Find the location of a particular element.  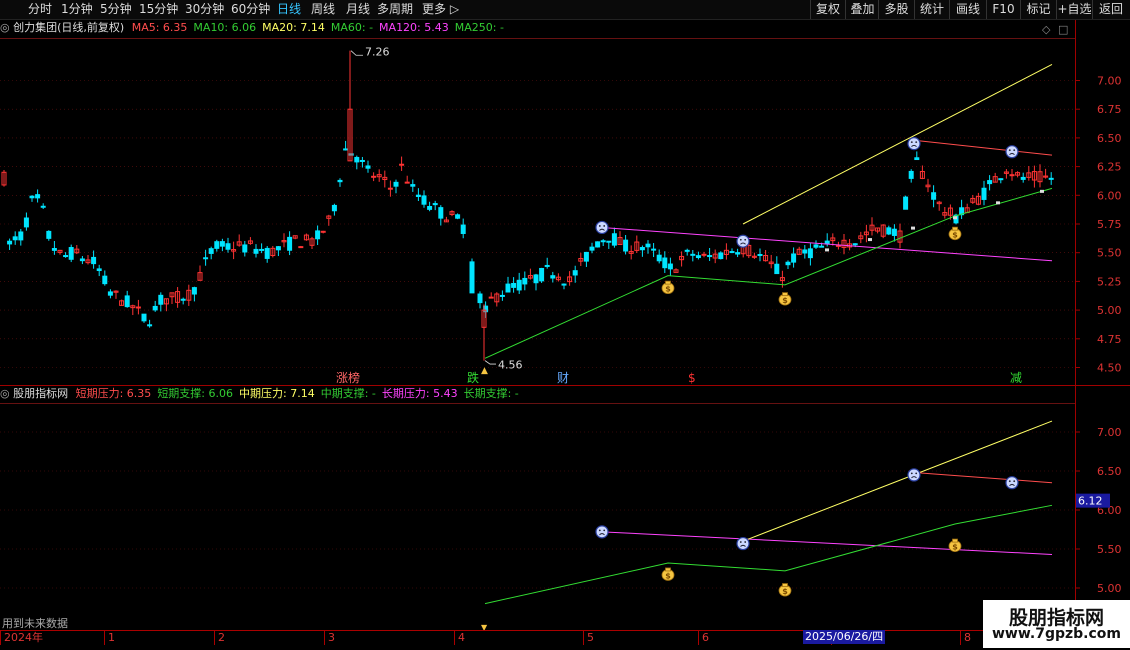

event-tag: 涨榜 is located at coordinates (348, 377).